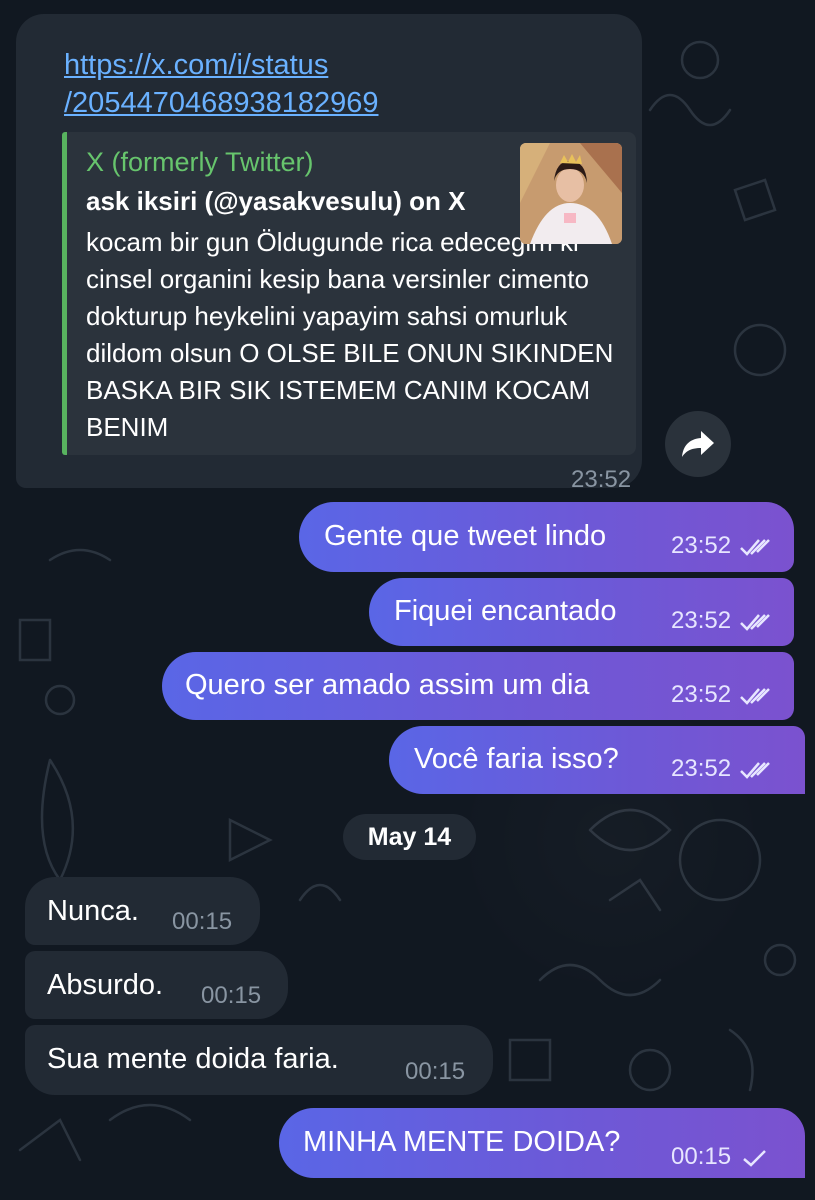  I want to click on preview-thumbnail, so click(571, 193).